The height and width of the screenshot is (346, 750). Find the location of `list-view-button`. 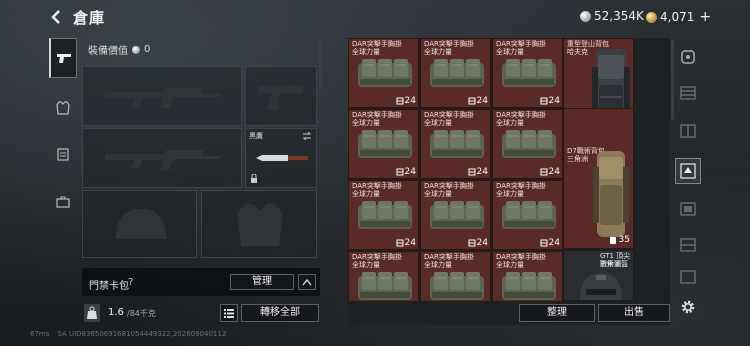

list-view-button is located at coordinates (229, 313).